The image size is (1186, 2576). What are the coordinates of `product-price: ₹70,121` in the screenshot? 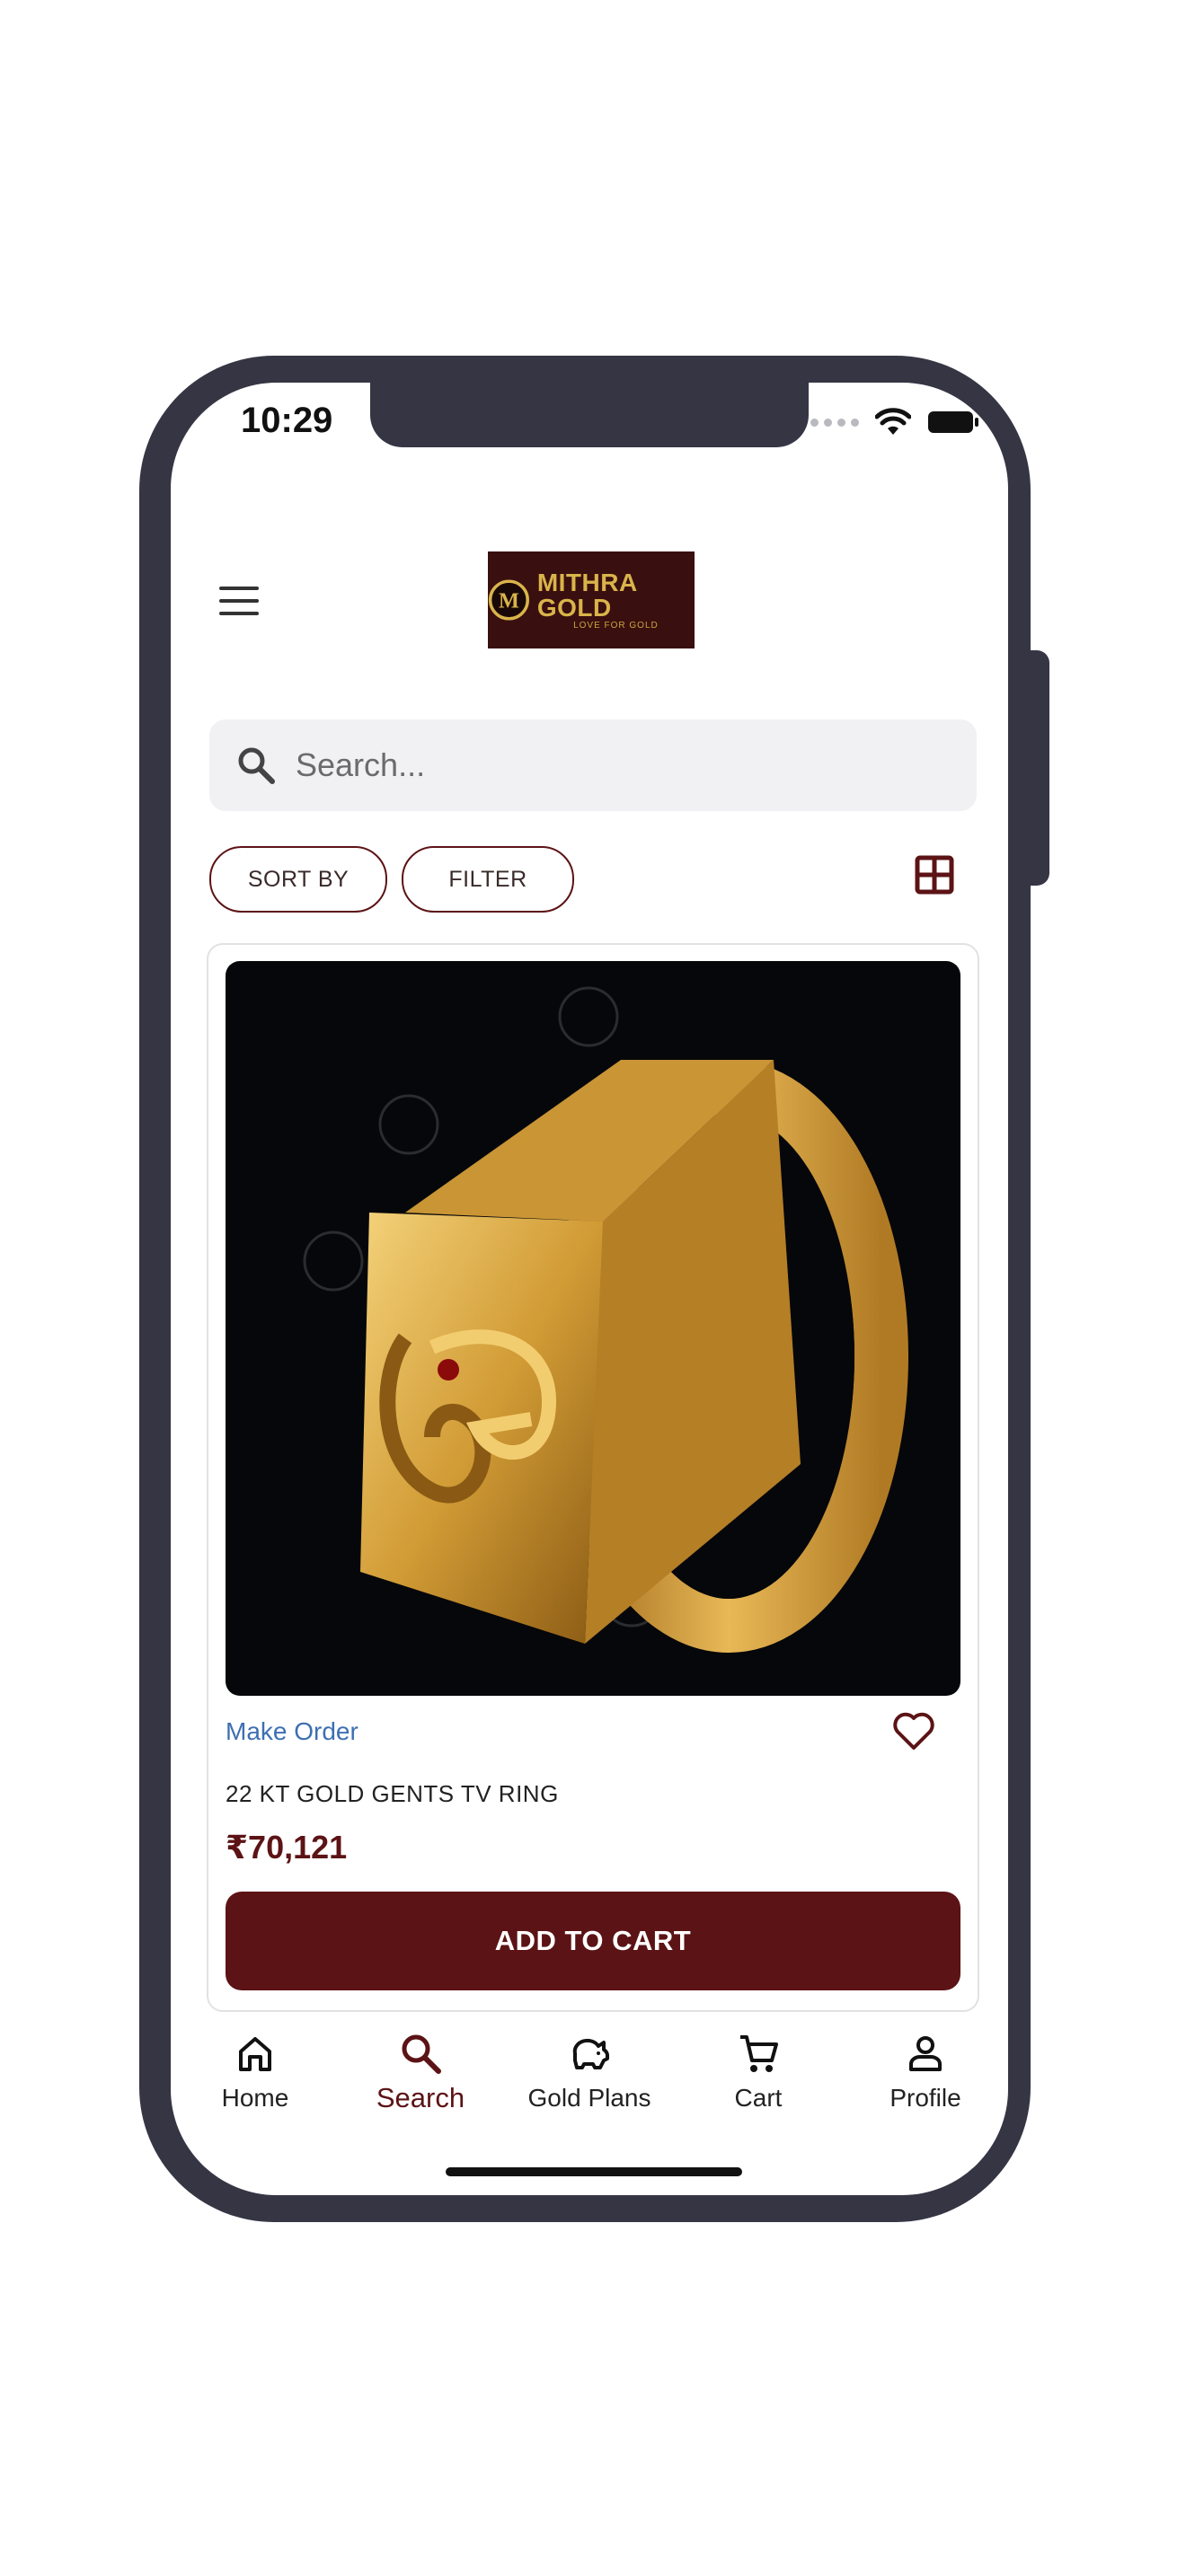 It's located at (287, 1847).